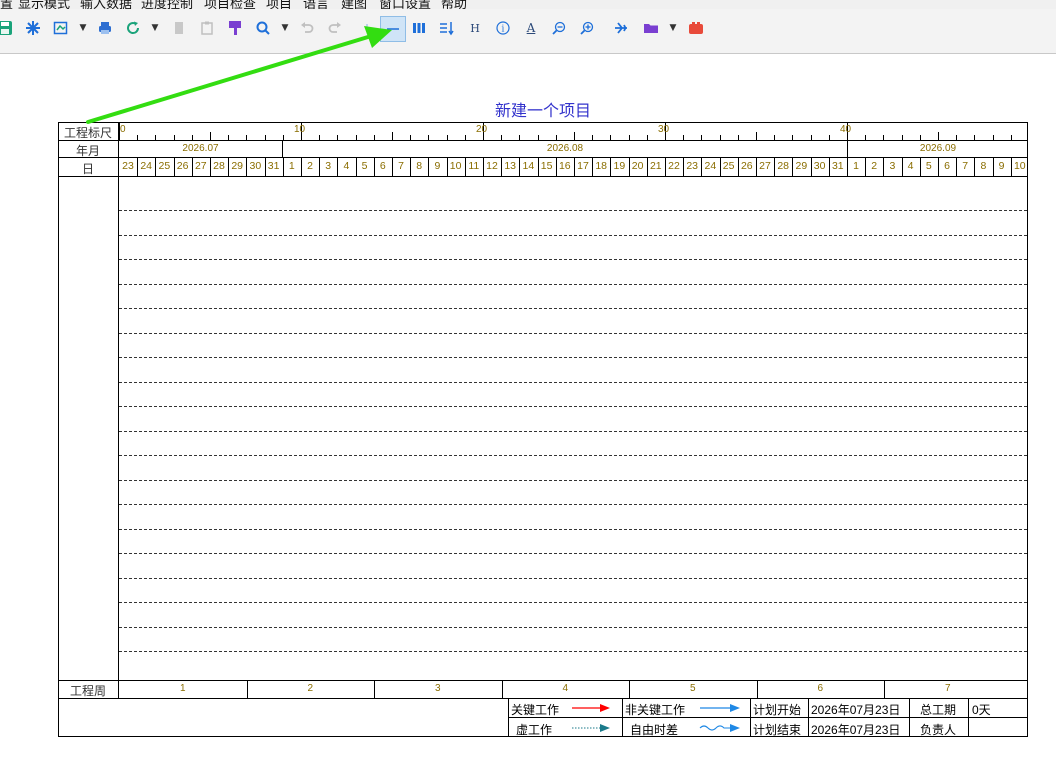 Image resolution: width=1056 pixels, height=758 pixels. I want to click on asterisk-icon, so click(33, 28).